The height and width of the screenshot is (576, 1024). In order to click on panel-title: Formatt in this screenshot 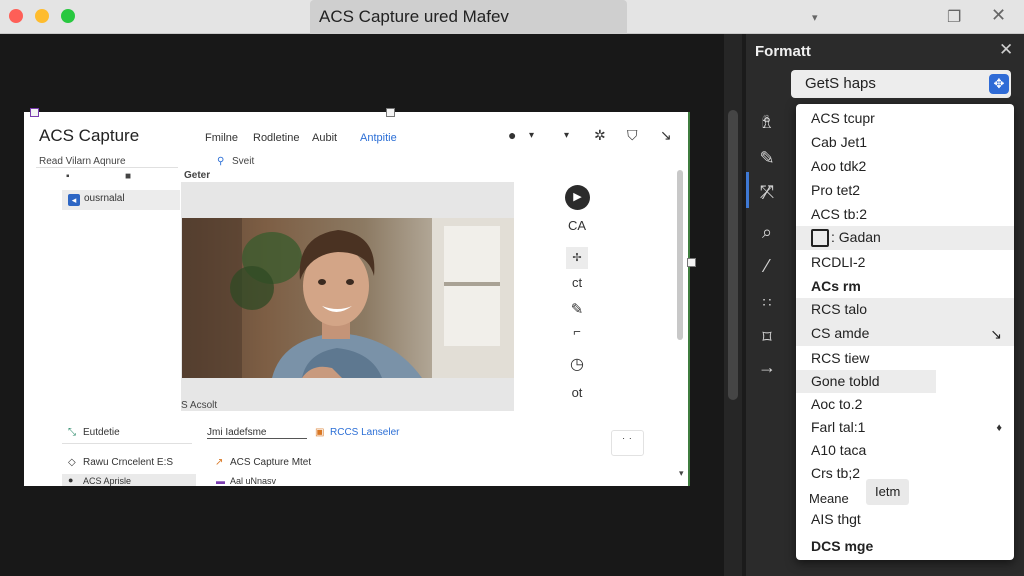, I will do `click(783, 51)`.